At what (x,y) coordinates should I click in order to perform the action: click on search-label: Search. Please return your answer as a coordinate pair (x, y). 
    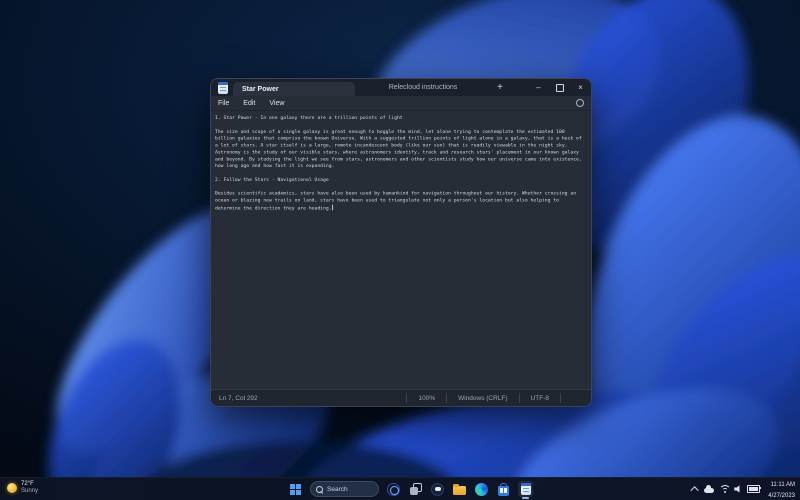
    Looking at the image, I should click on (337, 489).